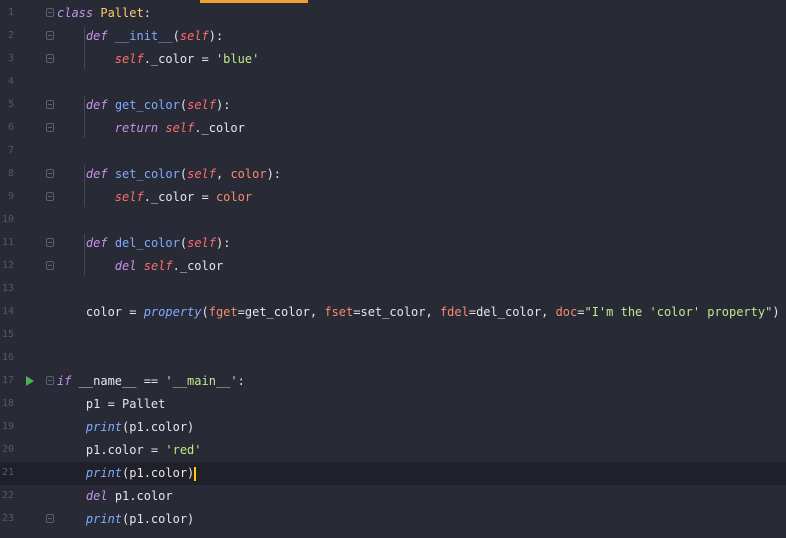  What do you see at coordinates (393, 174) in the screenshot?
I see `code-line: 8 def set_color(self, color):` at bounding box center [393, 174].